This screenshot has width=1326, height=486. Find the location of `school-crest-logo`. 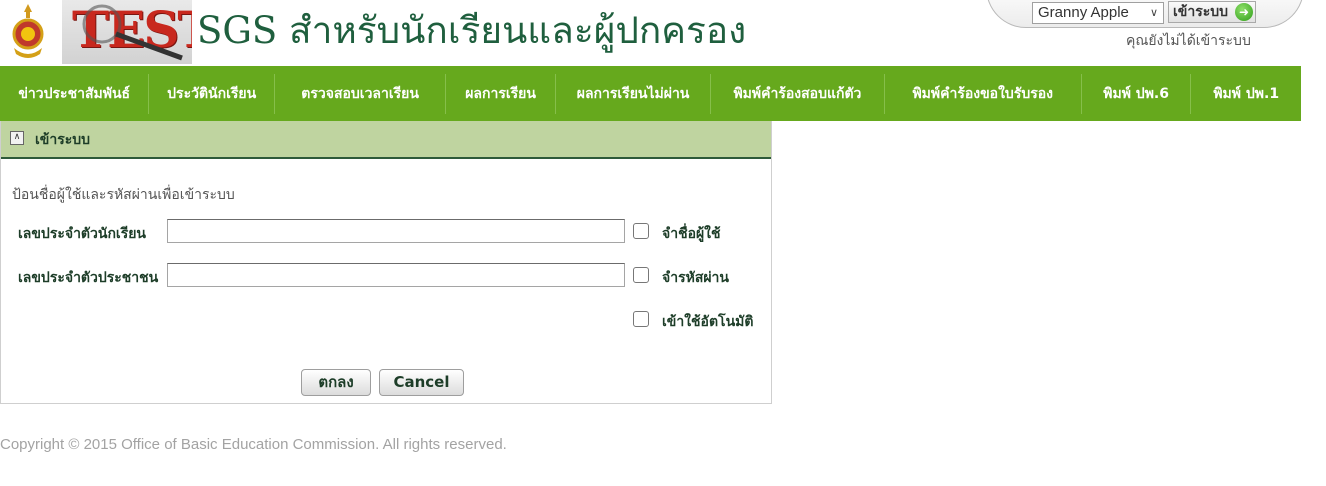

school-crest-logo is located at coordinates (28, 31).